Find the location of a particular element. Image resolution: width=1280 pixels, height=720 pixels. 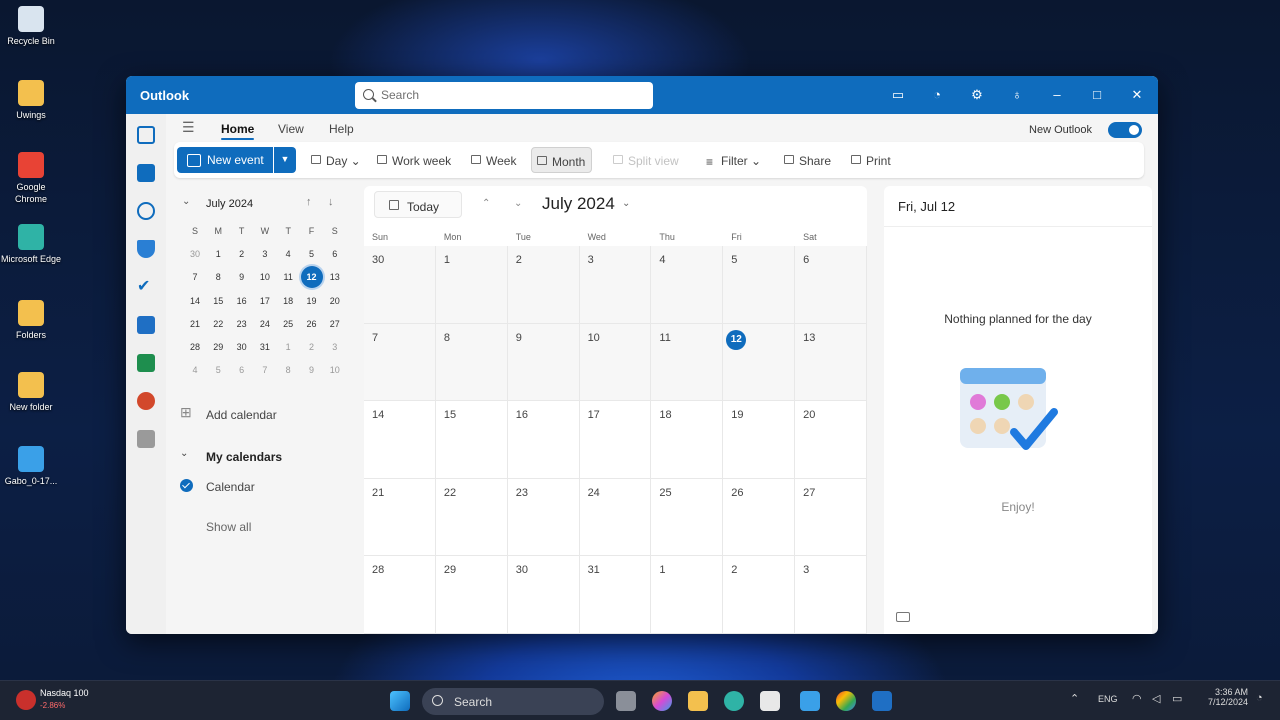

share-button: Share is located at coordinates (808, 160).